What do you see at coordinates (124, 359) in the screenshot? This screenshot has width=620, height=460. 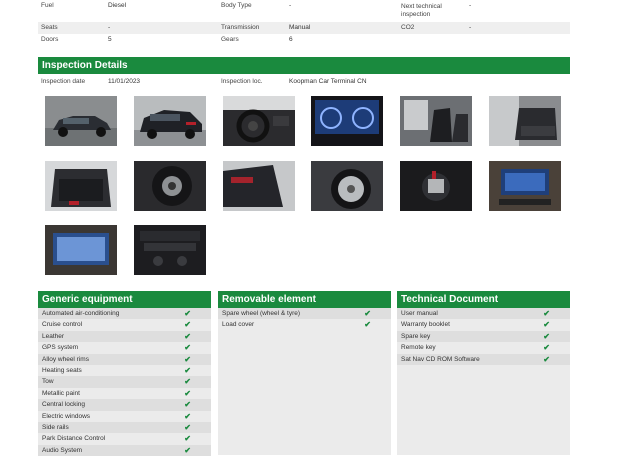 I see `equipment-item: Alloy wheel rims ✔` at bounding box center [124, 359].